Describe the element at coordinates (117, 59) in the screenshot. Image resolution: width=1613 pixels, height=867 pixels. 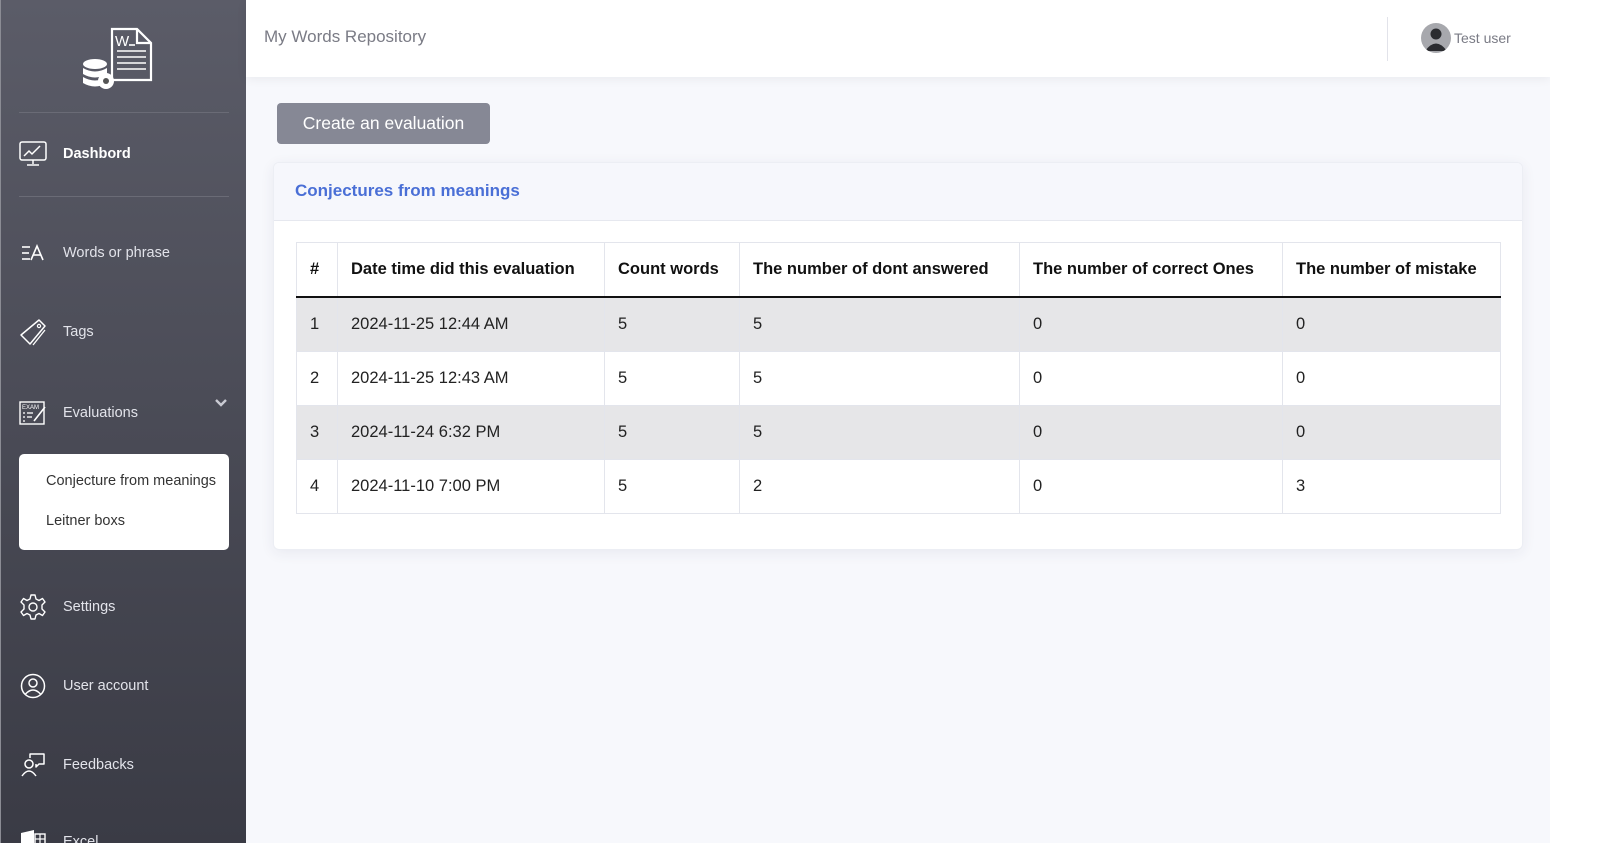
I see `words-repository-logo: W` at that location.